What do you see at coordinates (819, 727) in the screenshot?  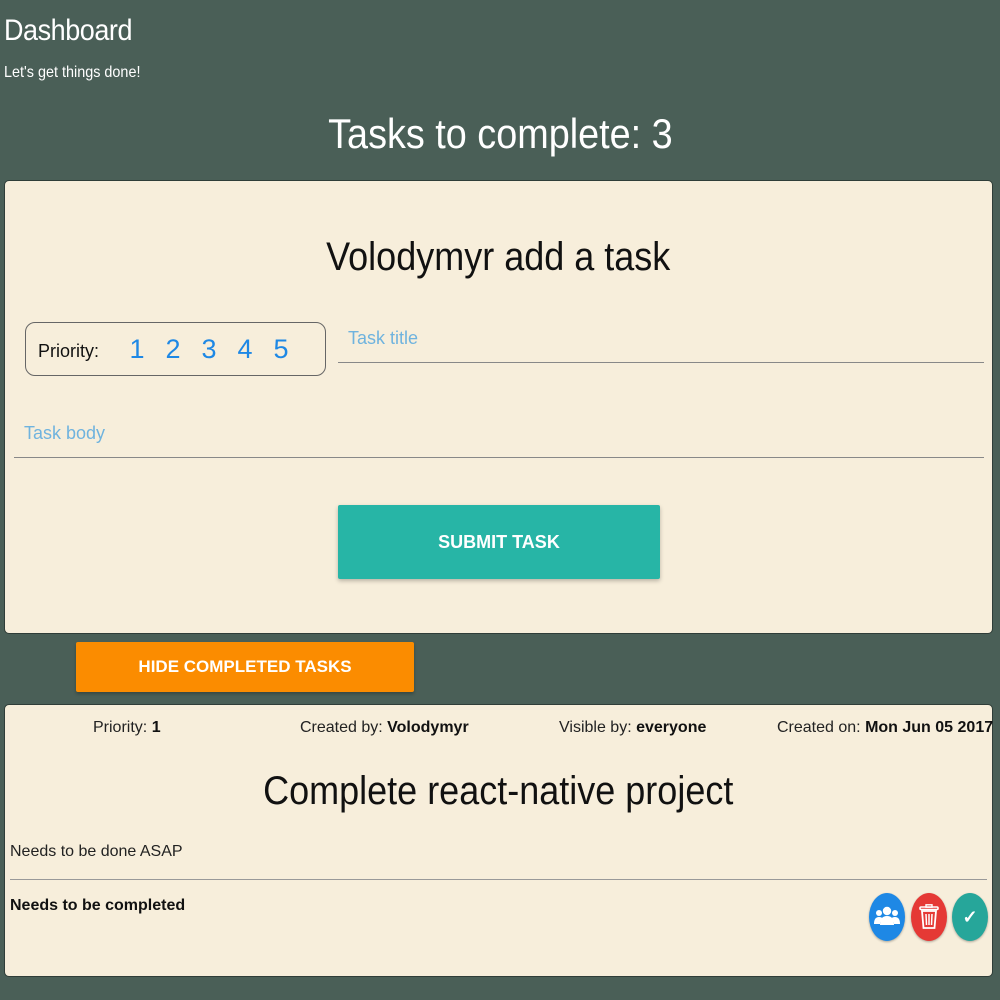 I see `task-created-label: Created on:` at bounding box center [819, 727].